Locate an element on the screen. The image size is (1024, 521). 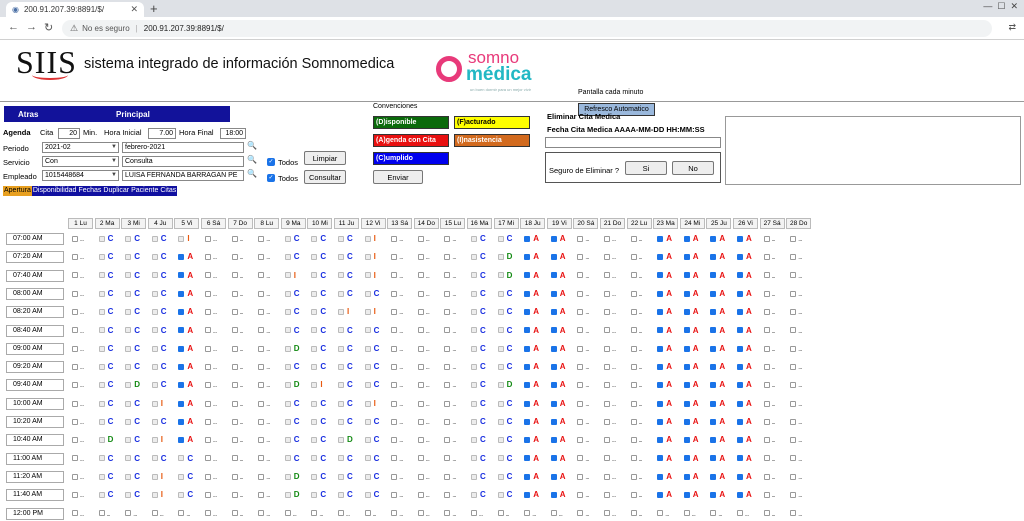
browser-tab: ◉ 200.91.207.39:8891/$/ ✕ is located at coordinates (75, 9).